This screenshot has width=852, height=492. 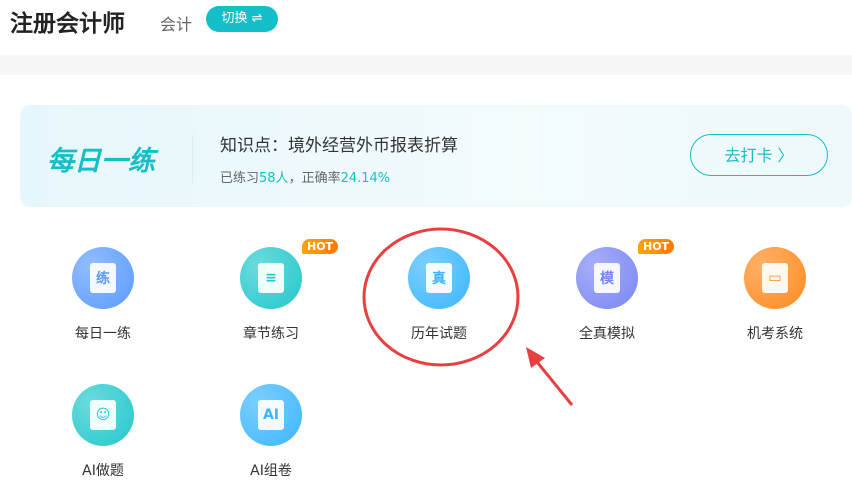 I want to click on annotation-overlay, so click(x=468, y=316).